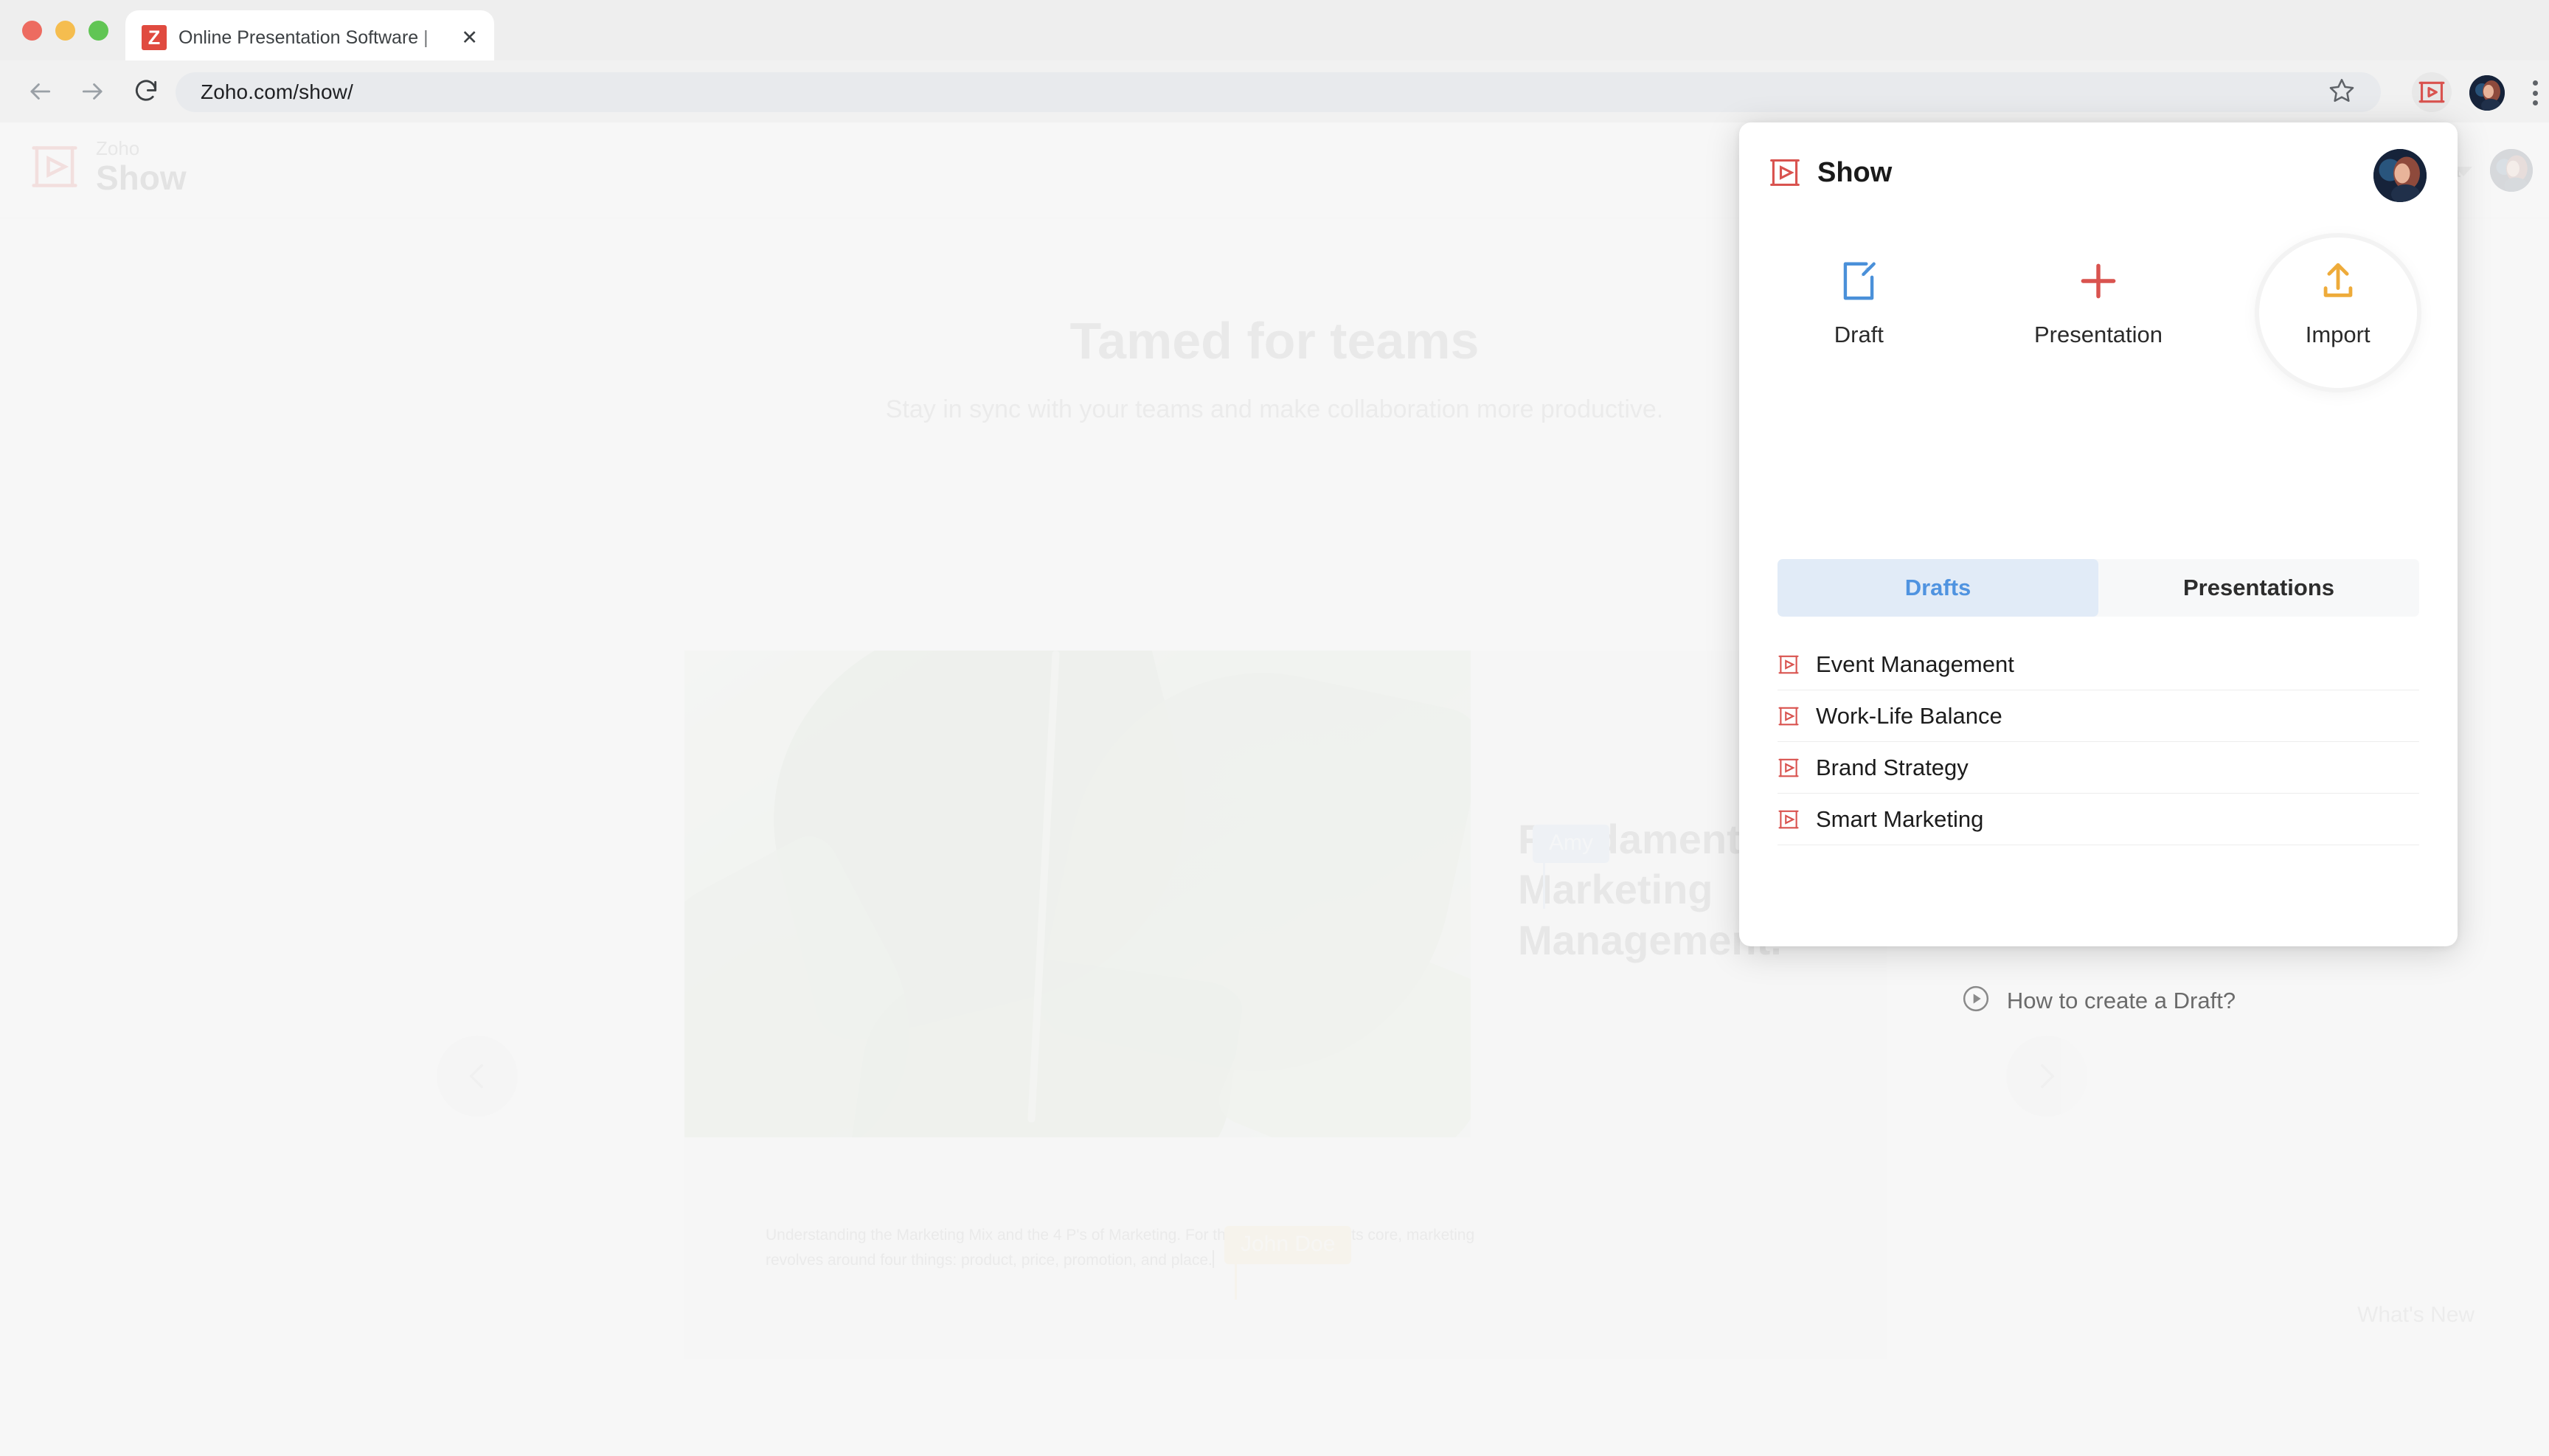 The image size is (2549, 1456). Describe the element at coordinates (2098, 172) in the screenshot. I see `popup-header: Show` at that location.